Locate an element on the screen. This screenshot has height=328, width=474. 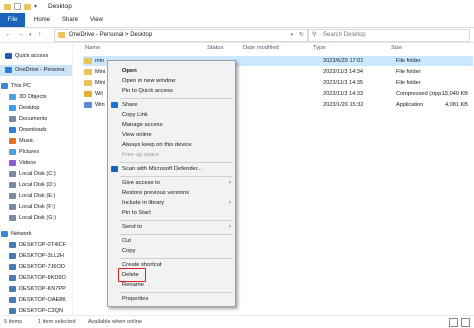
sidebar-item: Documents is located at coordinates (36, 119).